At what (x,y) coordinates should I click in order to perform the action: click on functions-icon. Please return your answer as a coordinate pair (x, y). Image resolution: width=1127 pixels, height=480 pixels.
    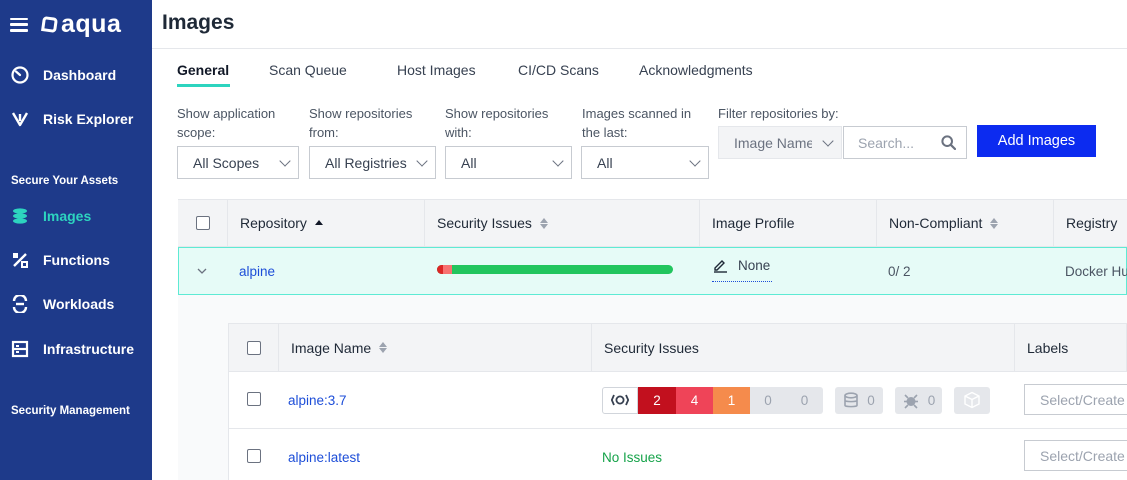
    Looking at the image, I should click on (20, 260).